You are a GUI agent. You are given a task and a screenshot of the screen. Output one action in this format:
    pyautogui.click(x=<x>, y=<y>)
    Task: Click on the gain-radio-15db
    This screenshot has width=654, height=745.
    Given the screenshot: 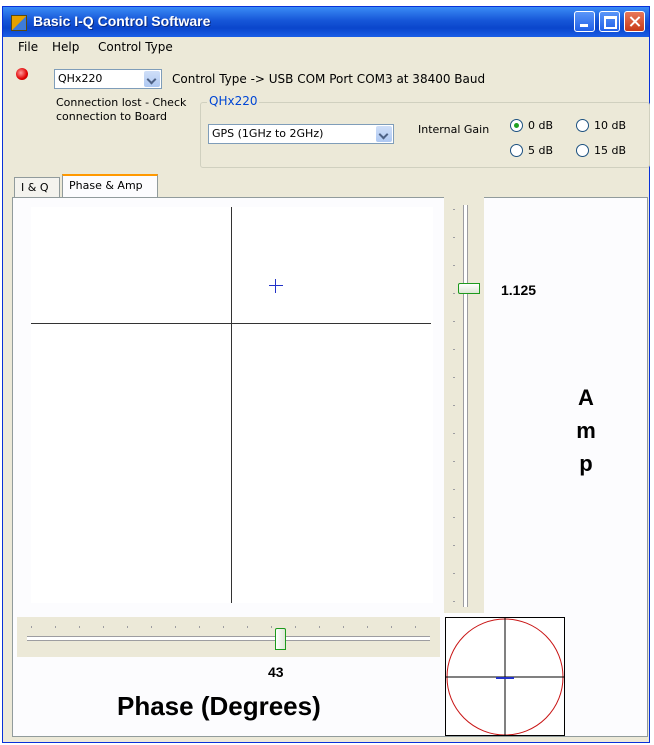 What is the action you would take?
    pyautogui.click(x=582, y=150)
    